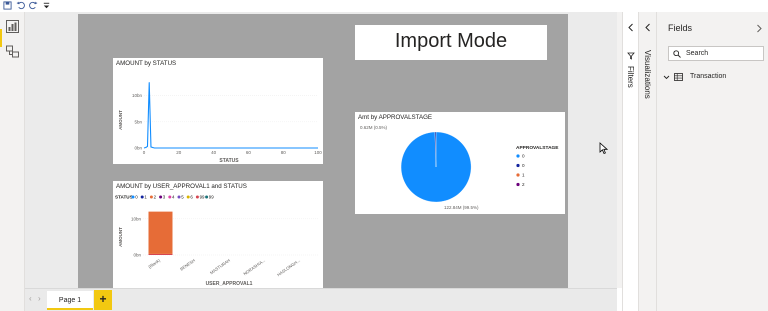  What do you see at coordinates (318, 152) in the screenshot?
I see `x-tick-label: 100` at bounding box center [318, 152].